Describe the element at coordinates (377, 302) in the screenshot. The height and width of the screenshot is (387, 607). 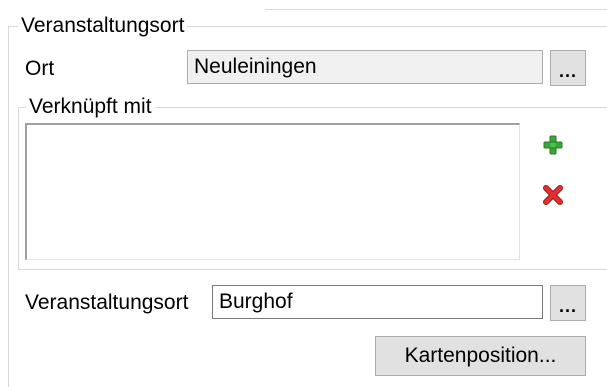
I see `venue-field: Burghof` at that location.